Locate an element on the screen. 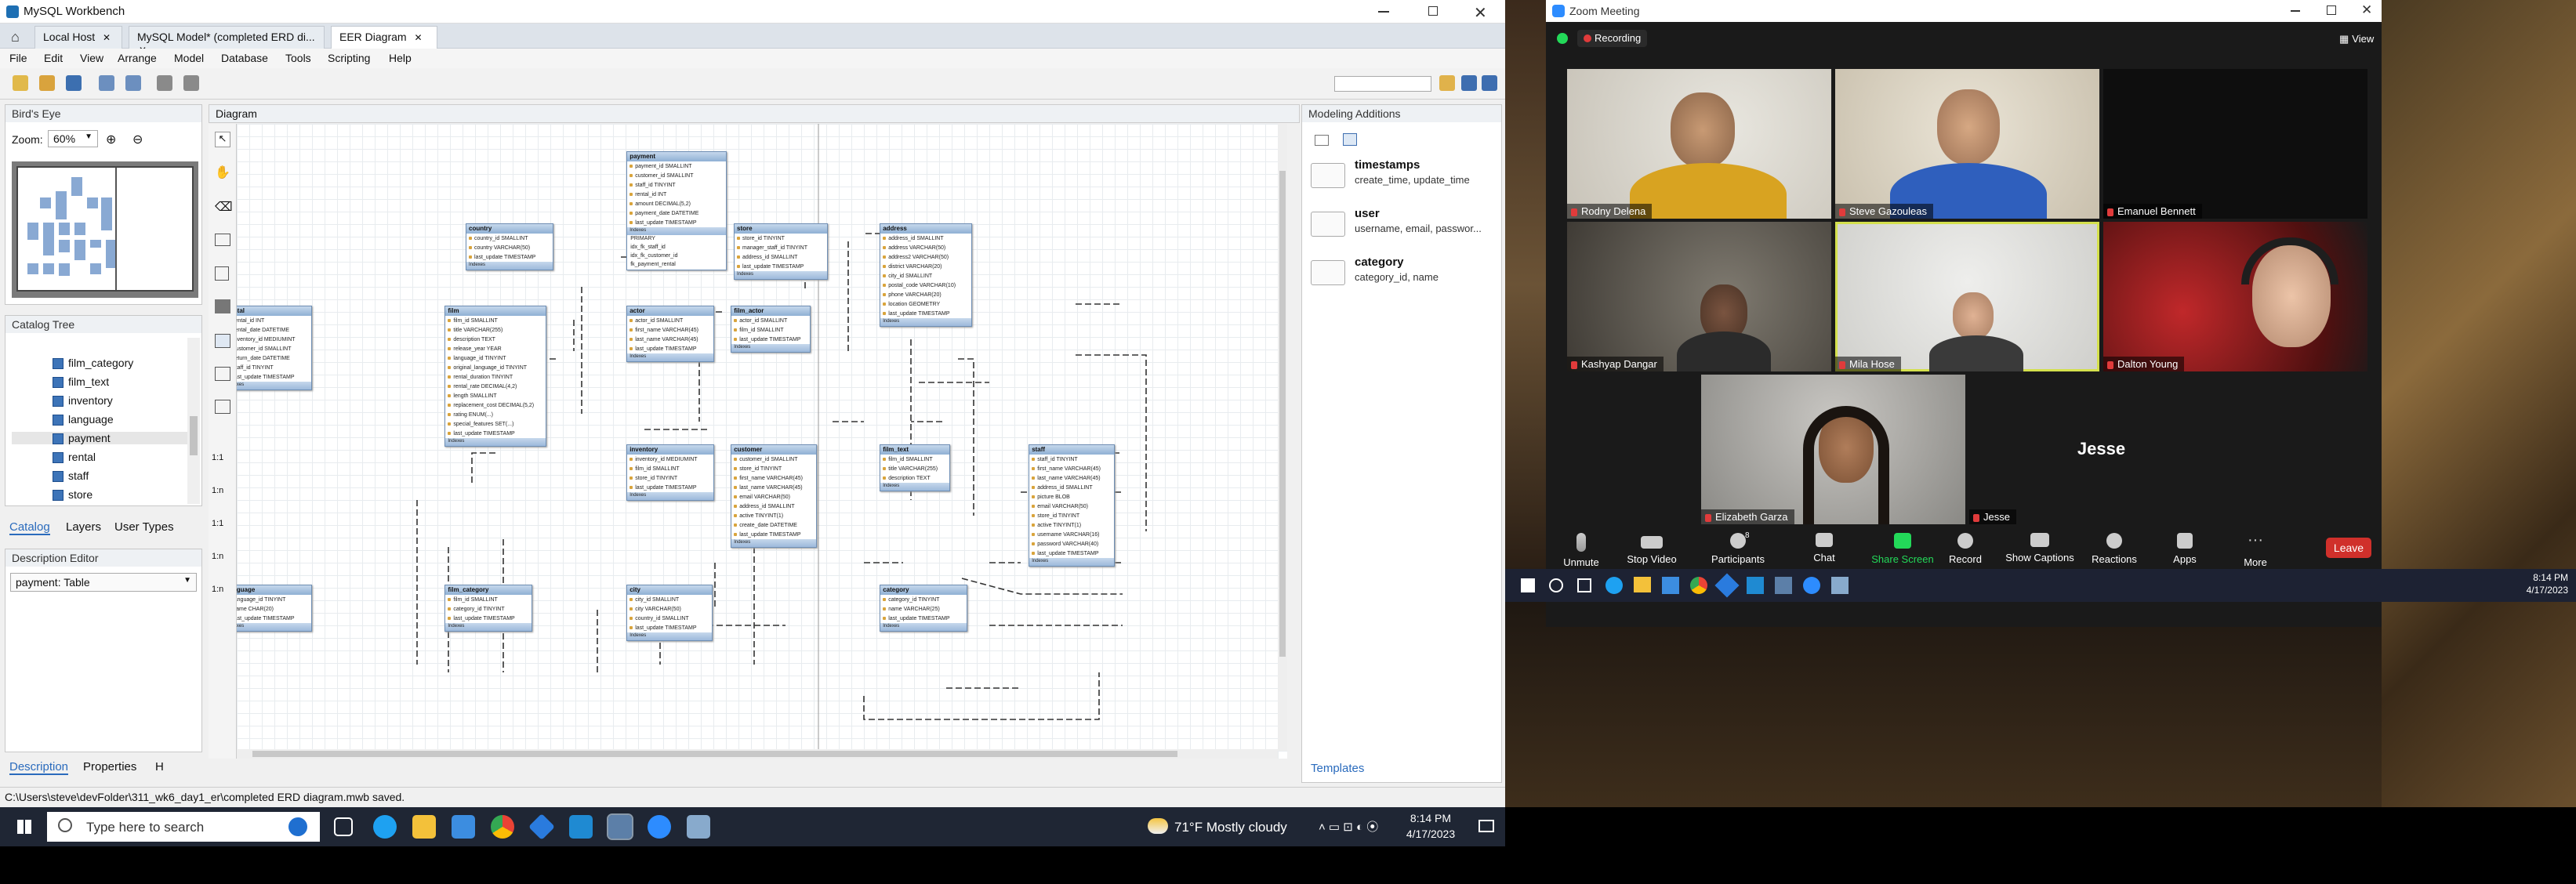  viewport-frame is located at coordinates (105, 229).